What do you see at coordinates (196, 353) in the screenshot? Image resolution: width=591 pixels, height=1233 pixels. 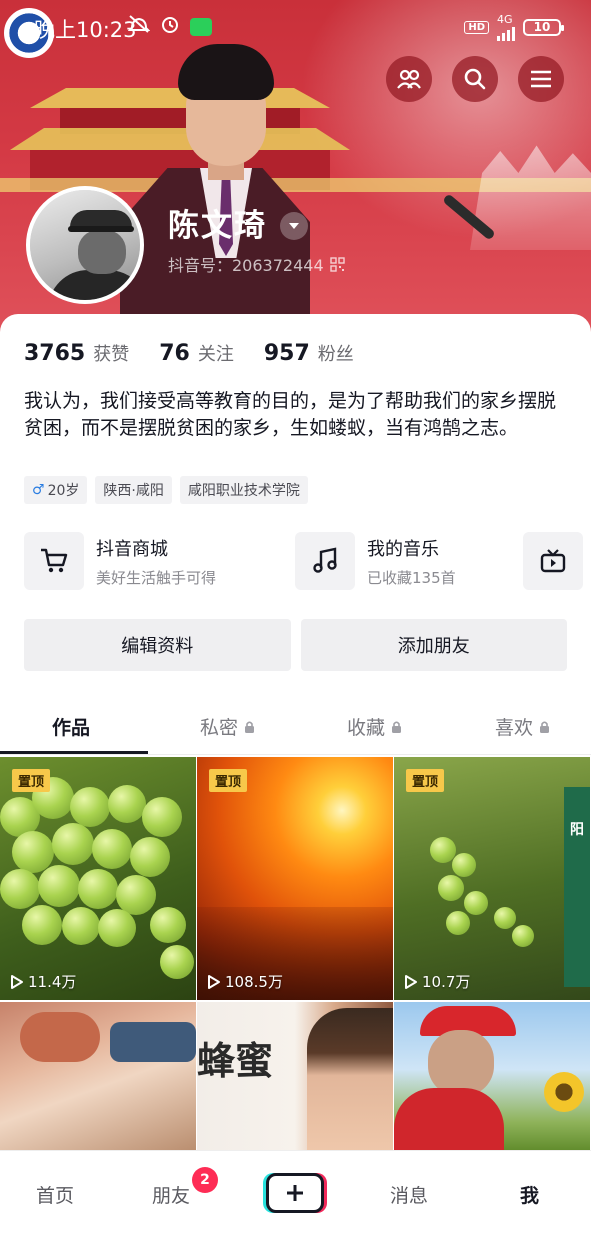 I see `stat-following: 76 关注` at bounding box center [196, 353].